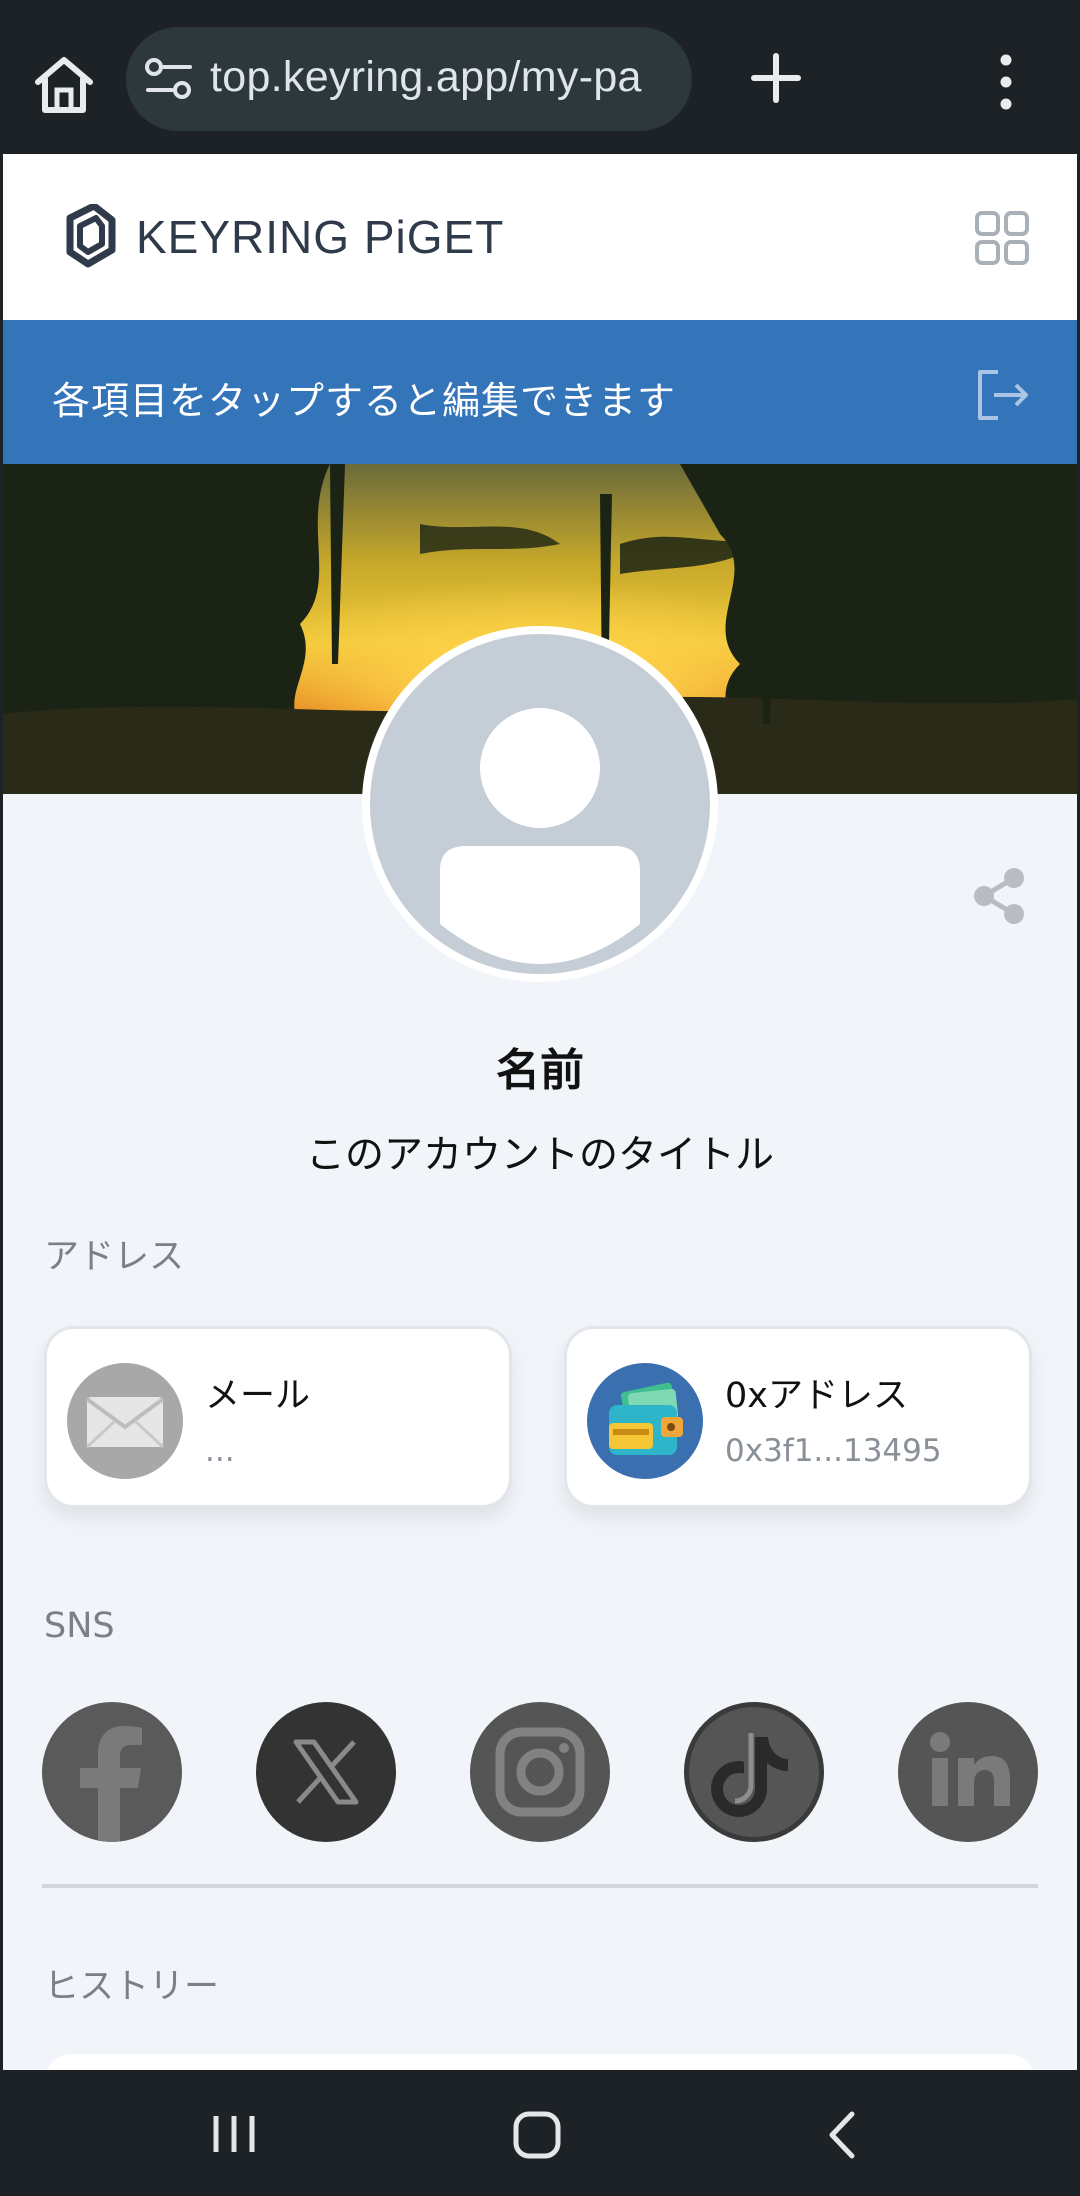 This screenshot has width=1080, height=2196. I want to click on logout-icon, so click(1003, 395).